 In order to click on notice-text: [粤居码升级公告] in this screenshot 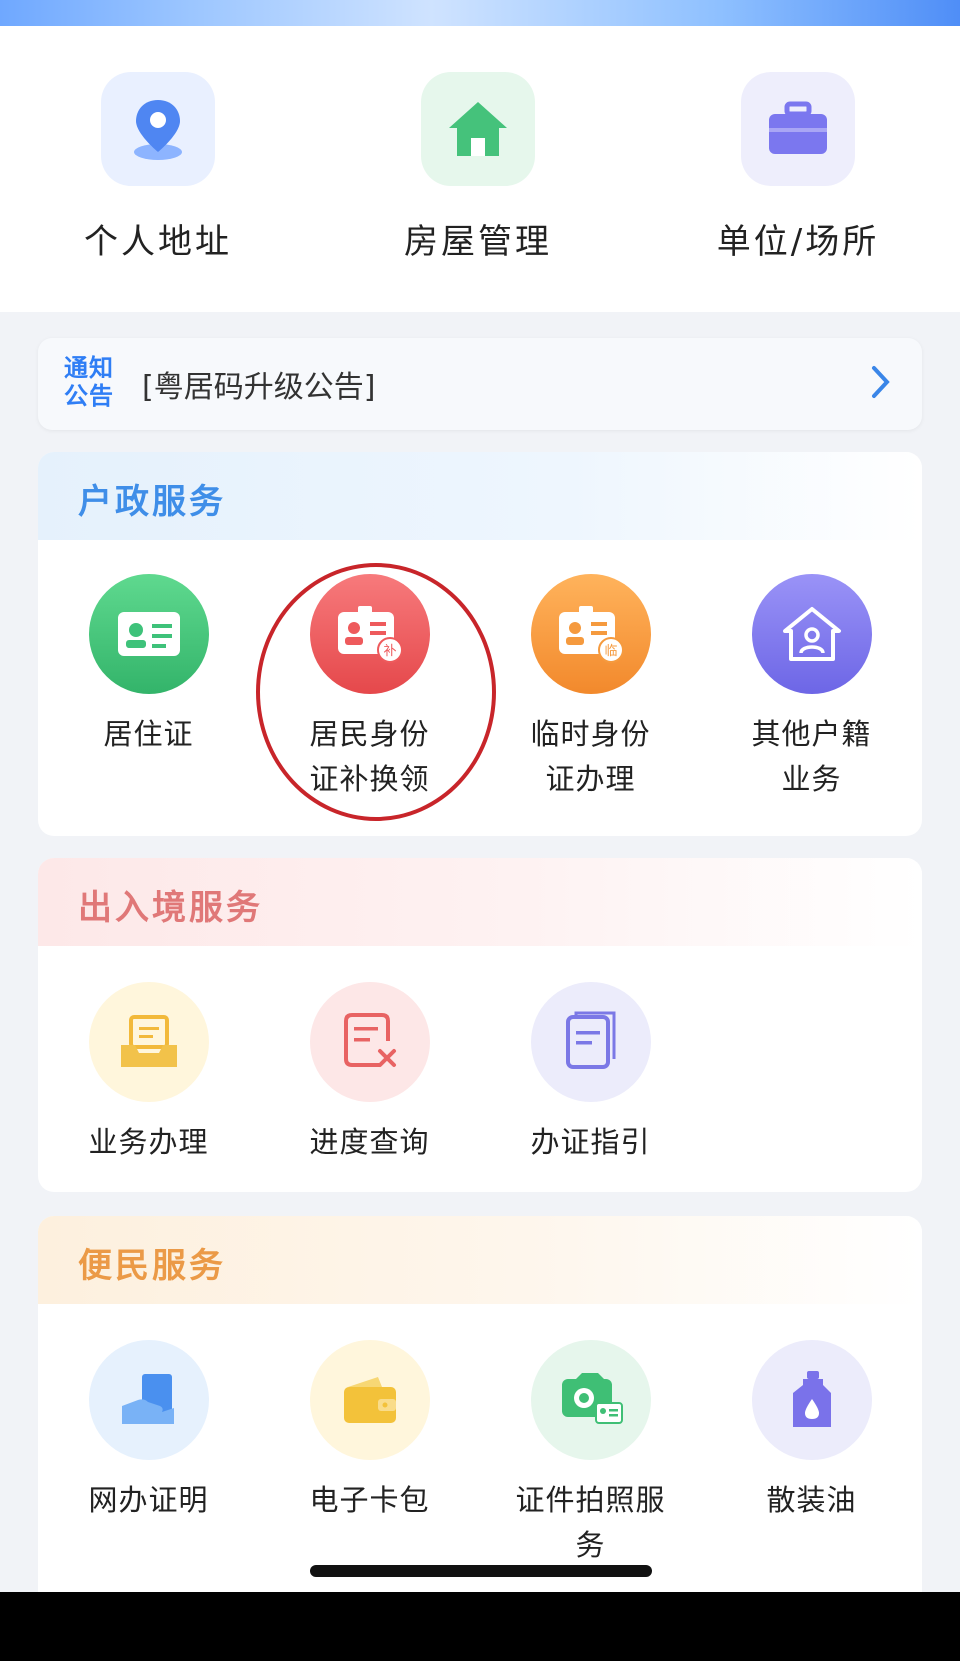, I will do `click(259, 387)`.